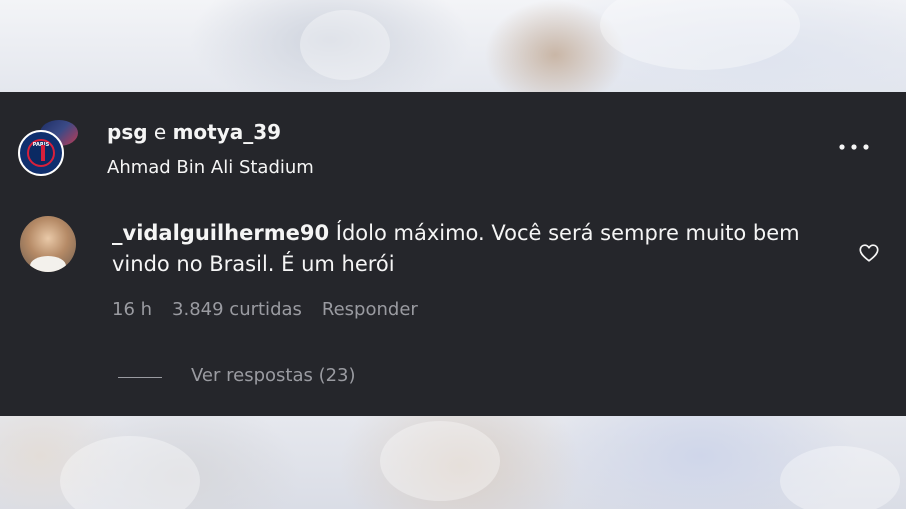 The width and height of the screenshot is (906, 509). What do you see at coordinates (210, 167) in the screenshot?
I see `location-link: Ahmad Bin Ali Stadium` at bounding box center [210, 167].